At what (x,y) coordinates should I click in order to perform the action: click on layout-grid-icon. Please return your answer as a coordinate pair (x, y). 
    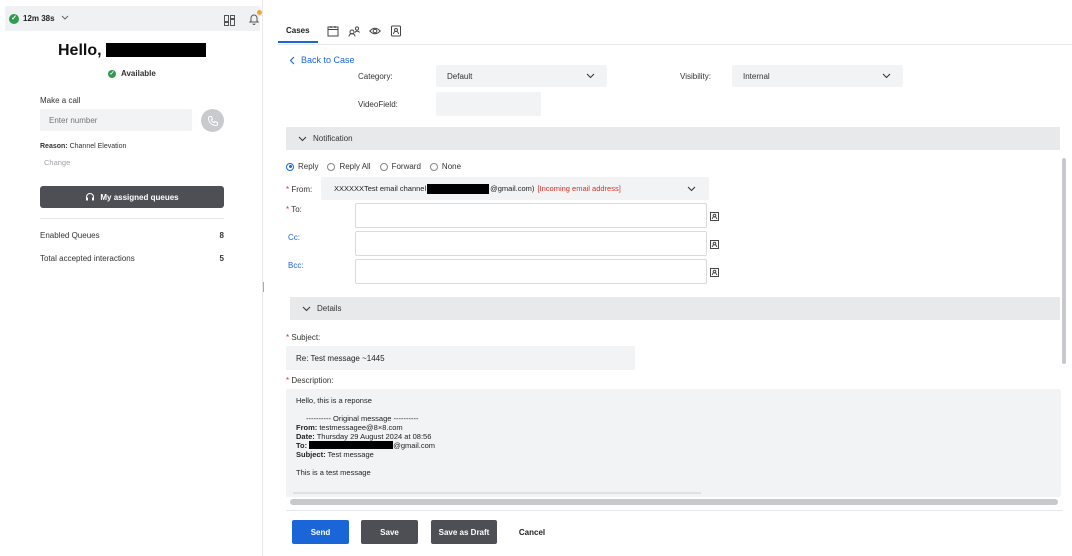
    Looking at the image, I should click on (229, 19).